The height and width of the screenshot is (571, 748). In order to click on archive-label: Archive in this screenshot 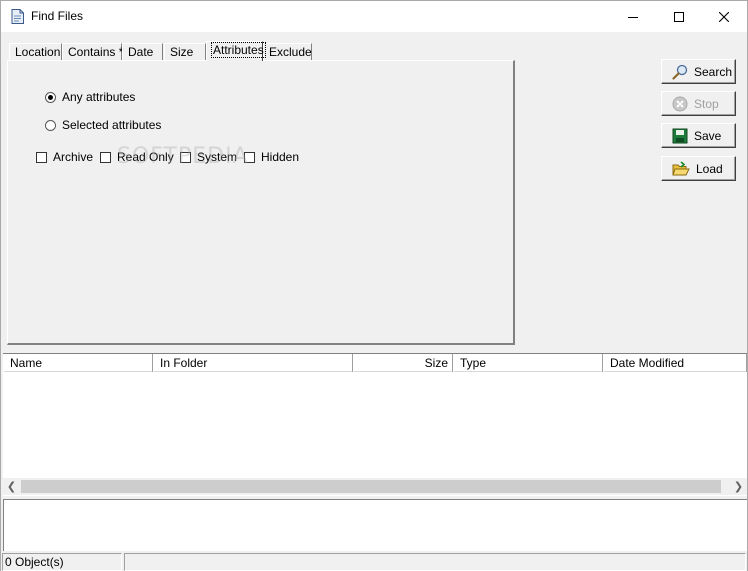, I will do `click(73, 157)`.